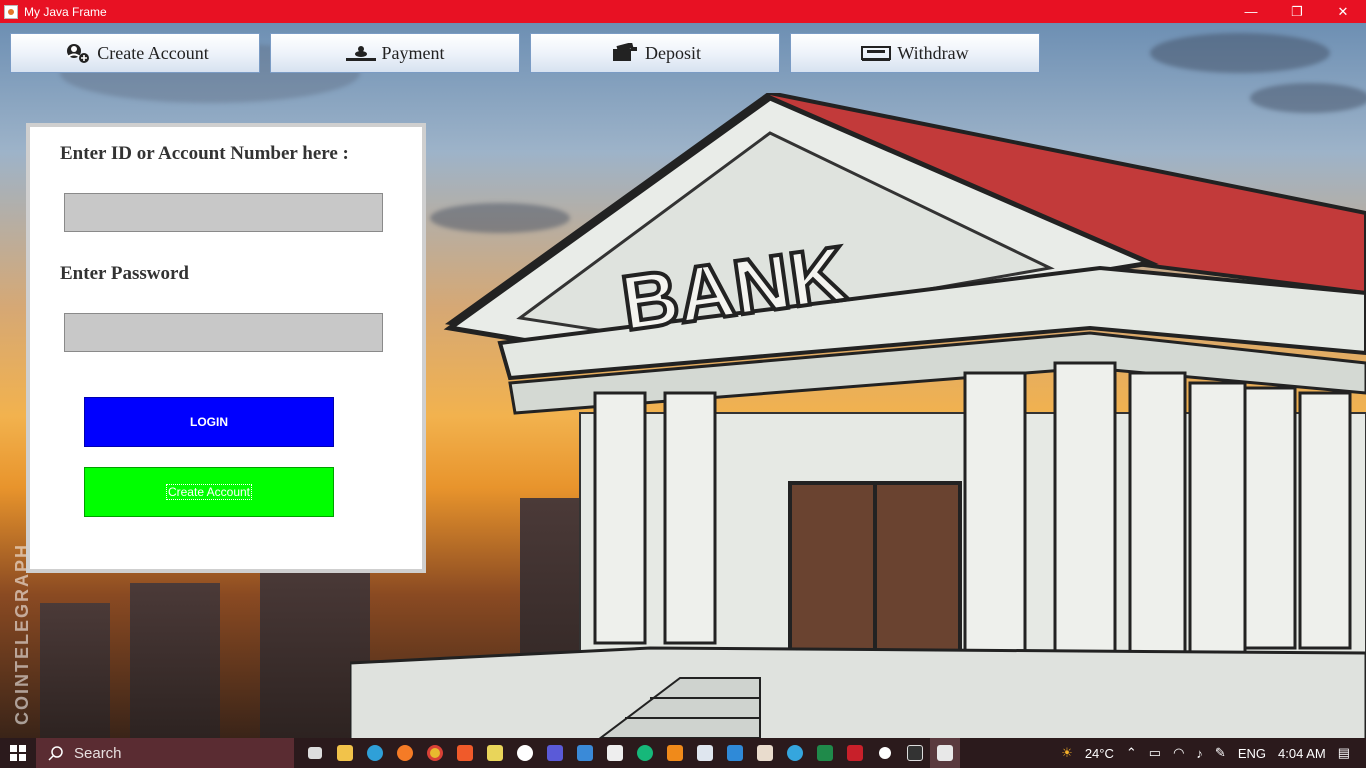 This screenshot has width=1366, height=768. Describe the element at coordinates (435, 753) in the screenshot. I see `chrome-icon` at that location.